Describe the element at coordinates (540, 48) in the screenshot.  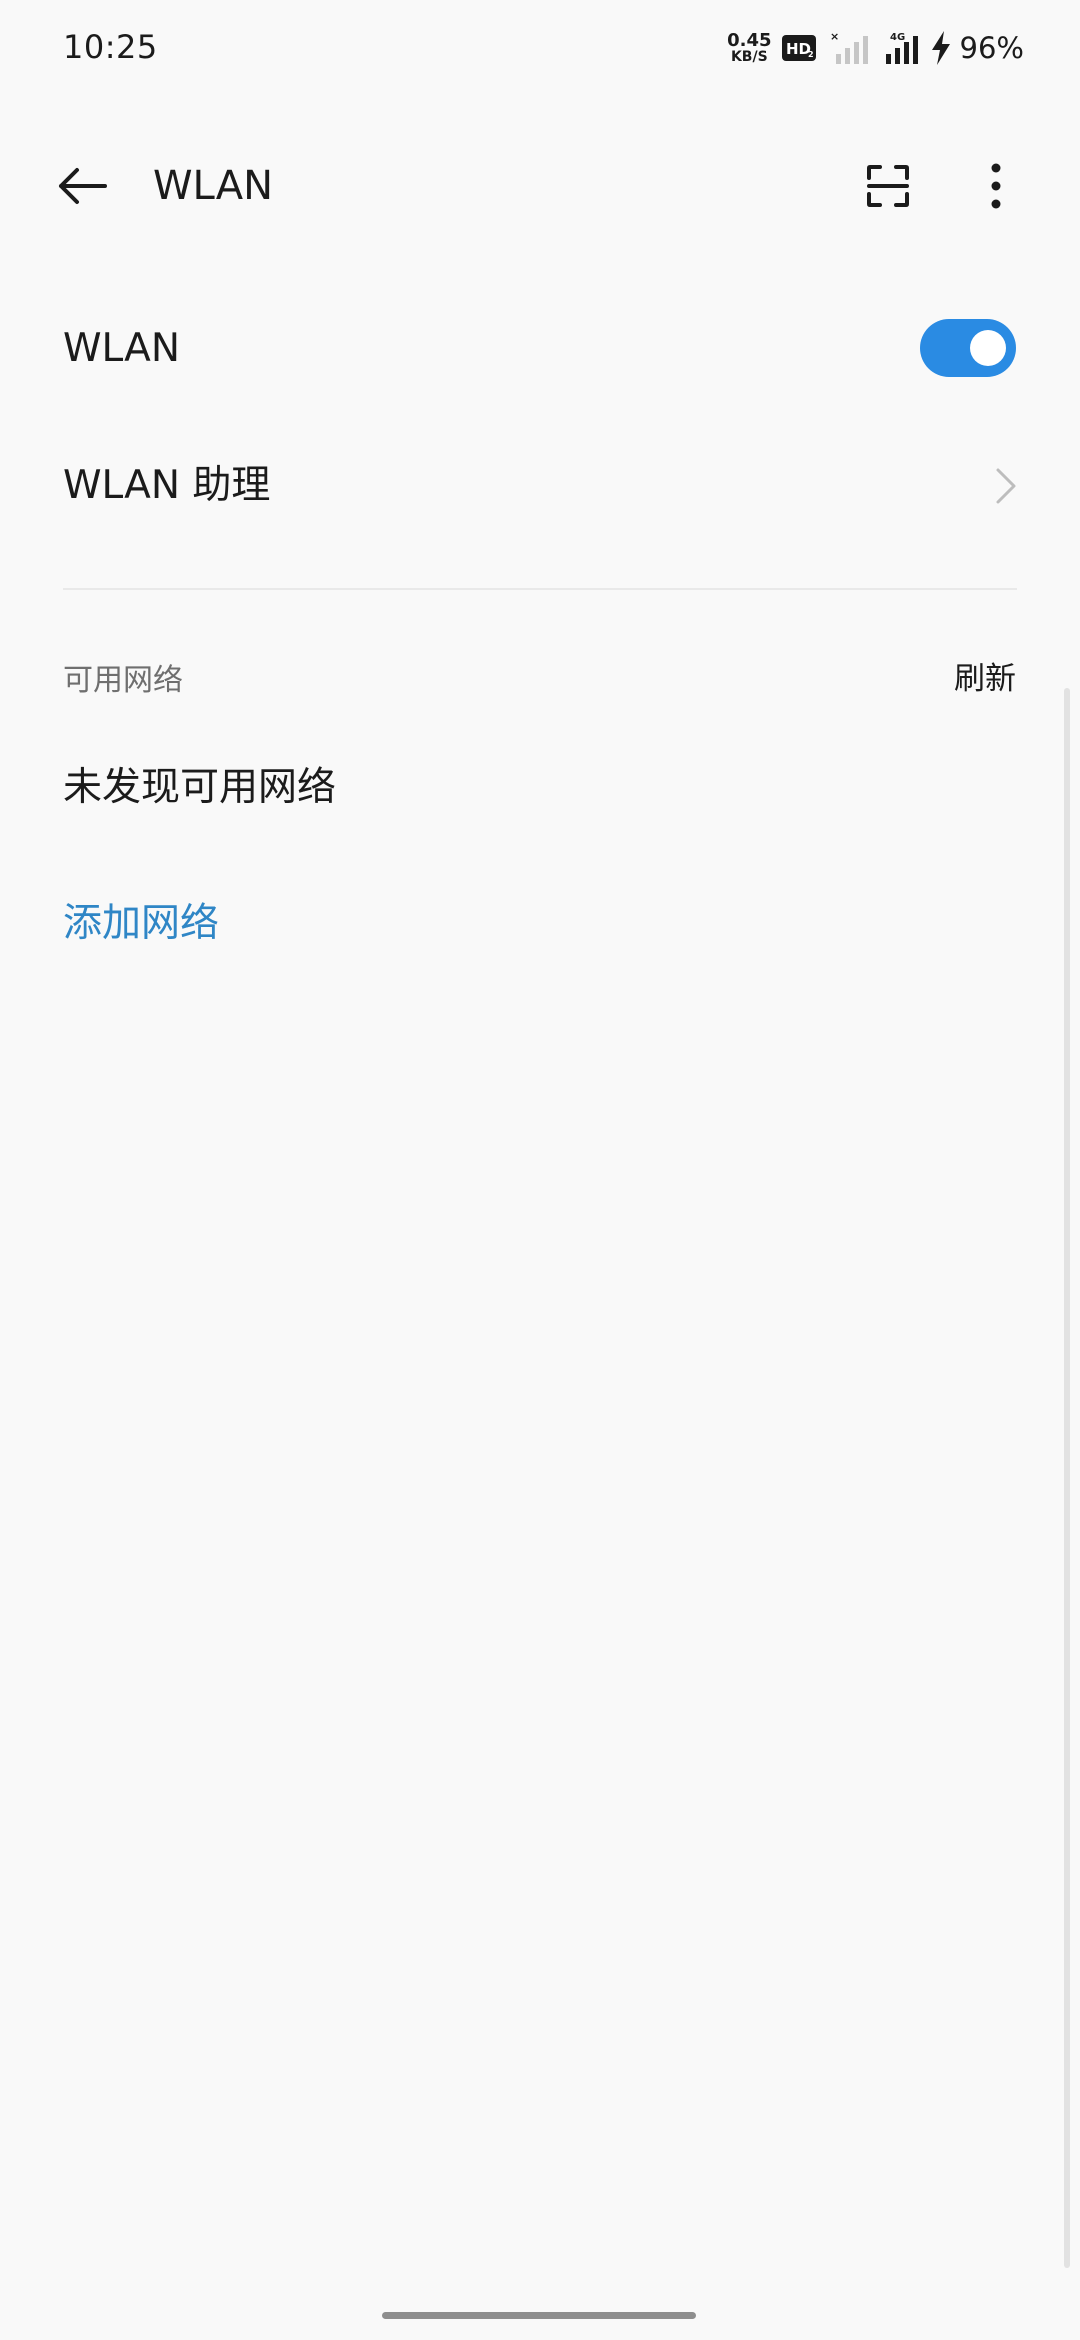
I see `status-bar: 10:25 0.45 KB/S HD 2 × 4G 96%` at that location.